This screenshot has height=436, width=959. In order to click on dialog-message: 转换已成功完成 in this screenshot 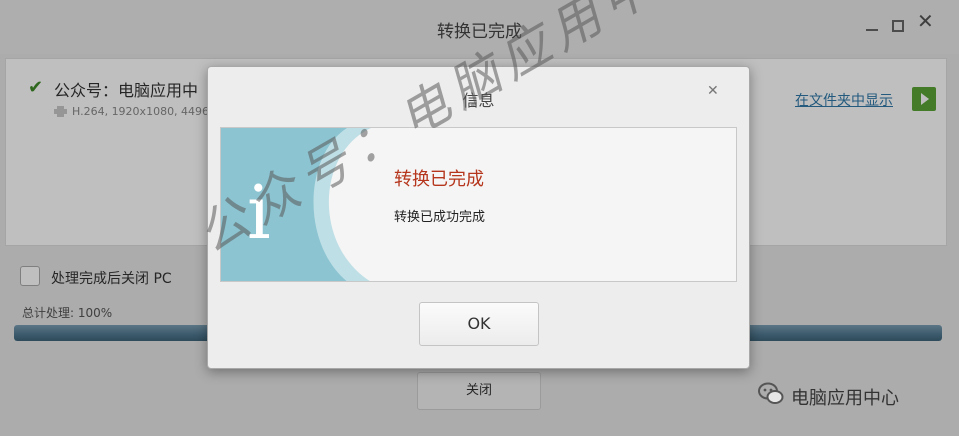, I will do `click(440, 217)`.